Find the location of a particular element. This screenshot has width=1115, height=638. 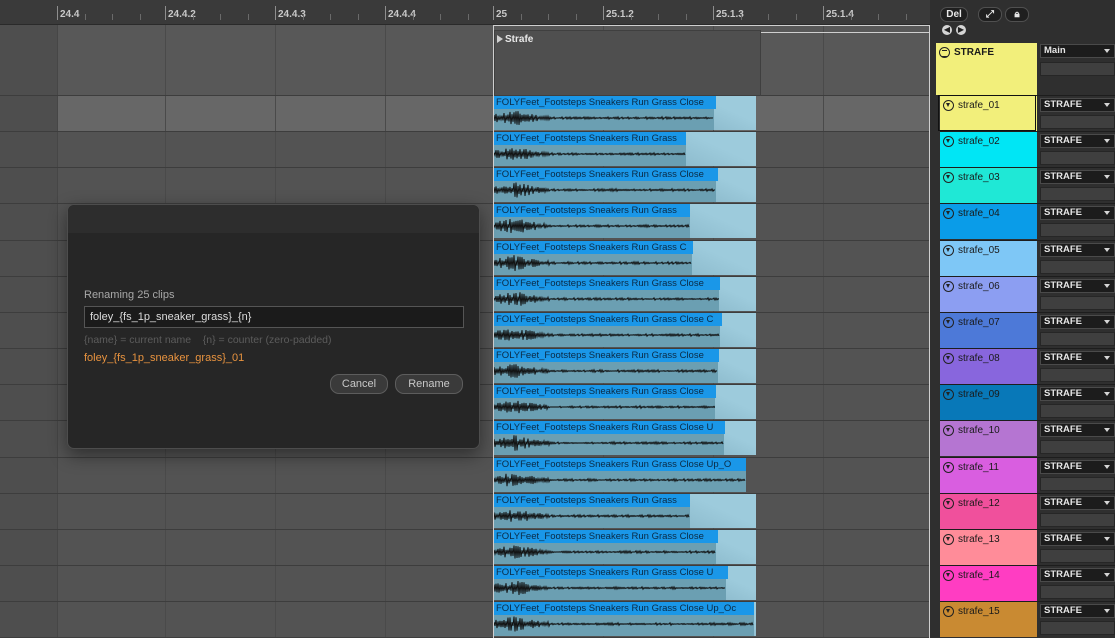

nav-left-icon: ◀ is located at coordinates (947, 30).